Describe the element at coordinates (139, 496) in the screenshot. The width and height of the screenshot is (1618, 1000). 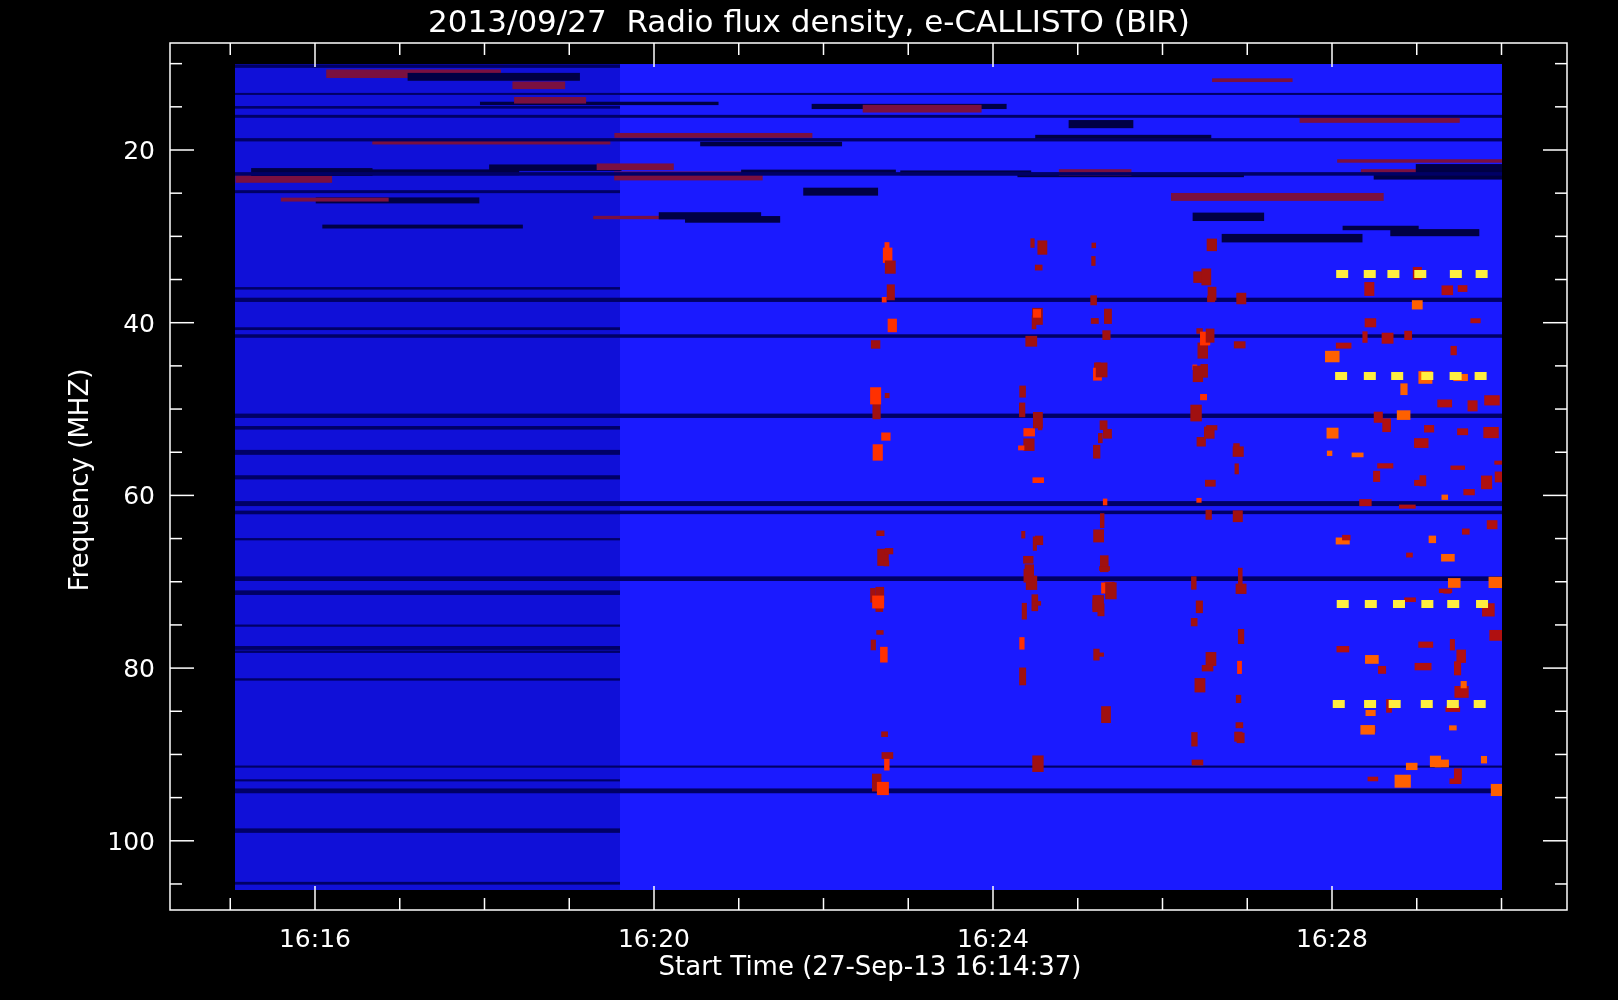
I see `y-tick-label: 60` at that location.